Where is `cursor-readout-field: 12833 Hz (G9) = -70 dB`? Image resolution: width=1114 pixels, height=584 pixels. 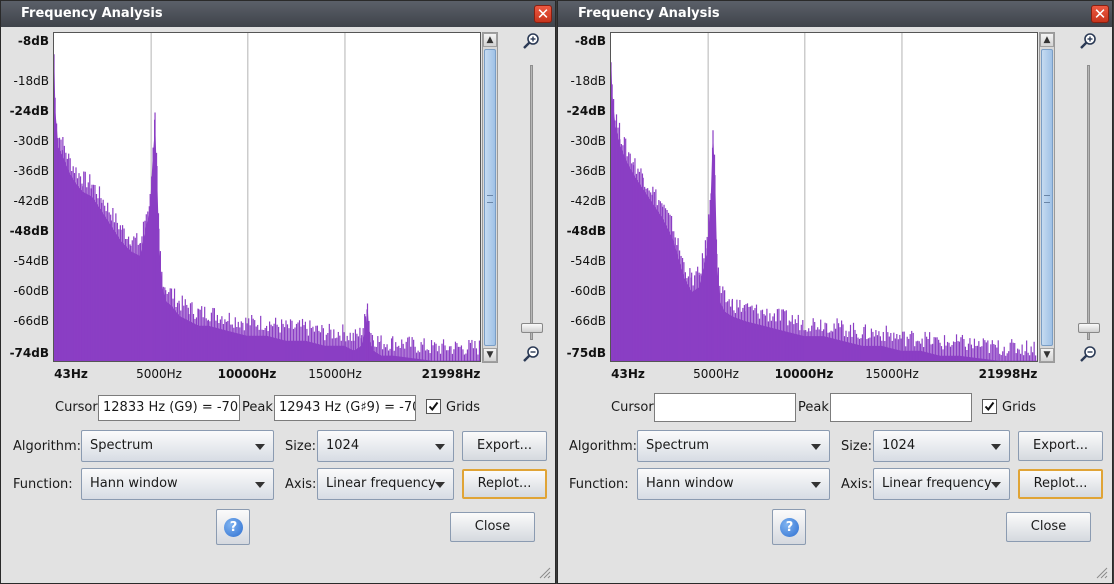 cursor-readout-field: 12833 Hz (G9) = -70 dB is located at coordinates (169, 408).